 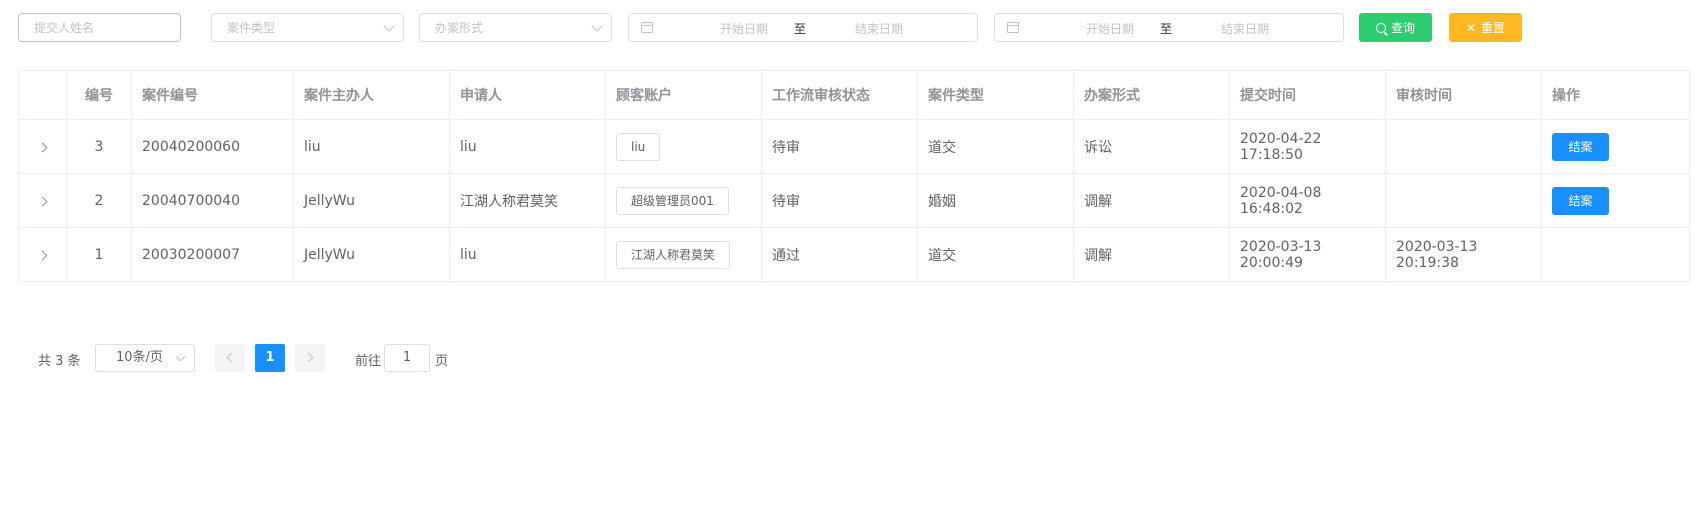 I want to click on cell-form: 诉讼, so click(x=1151, y=146).